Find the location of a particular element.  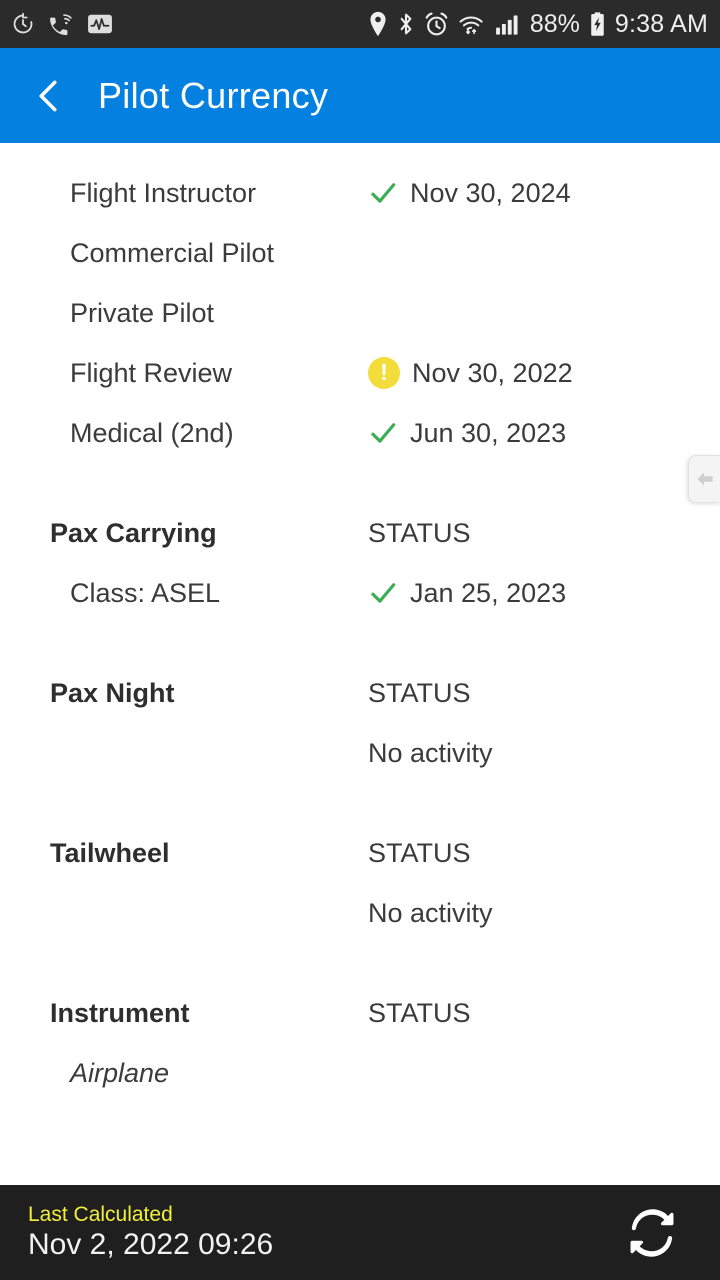

warning-icon: ! is located at coordinates (384, 373).